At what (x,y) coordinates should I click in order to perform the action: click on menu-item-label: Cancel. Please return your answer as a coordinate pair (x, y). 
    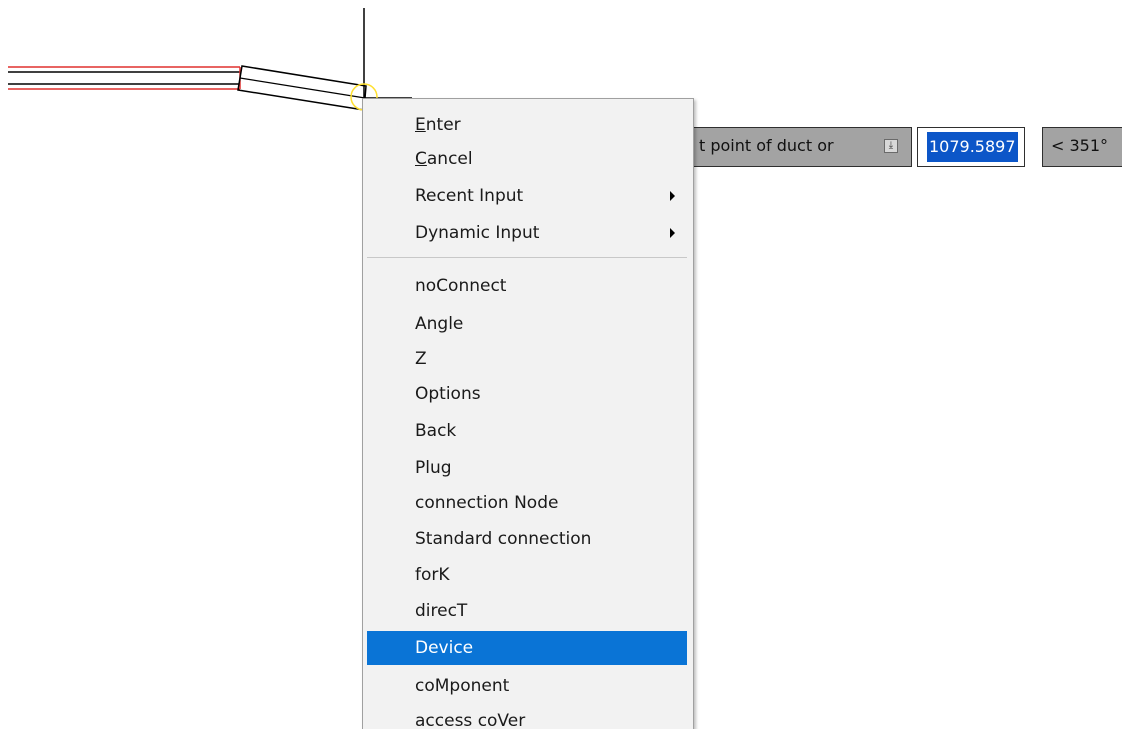
    Looking at the image, I should click on (444, 159).